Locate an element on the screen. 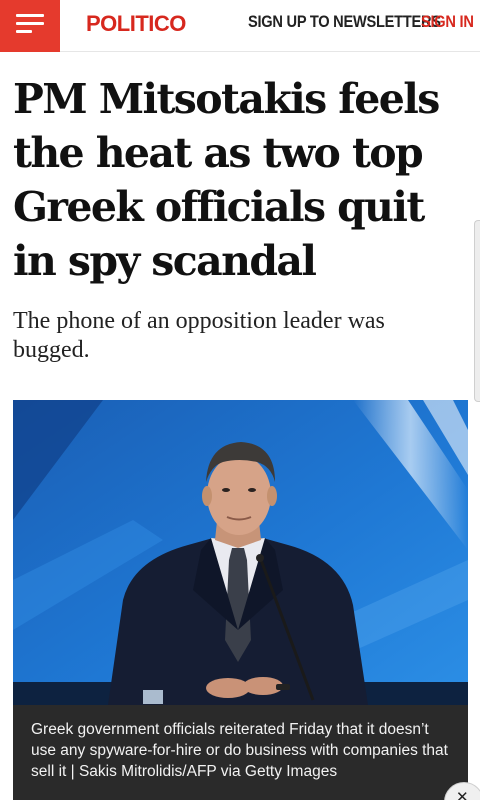  sign-in-link: SIGN IN is located at coordinates (447, 22).